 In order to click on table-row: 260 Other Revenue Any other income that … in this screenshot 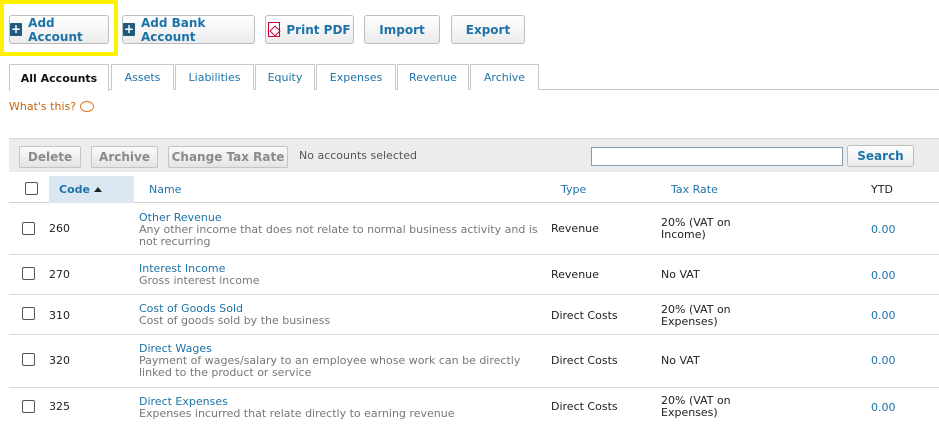, I will do `click(474, 229)`.